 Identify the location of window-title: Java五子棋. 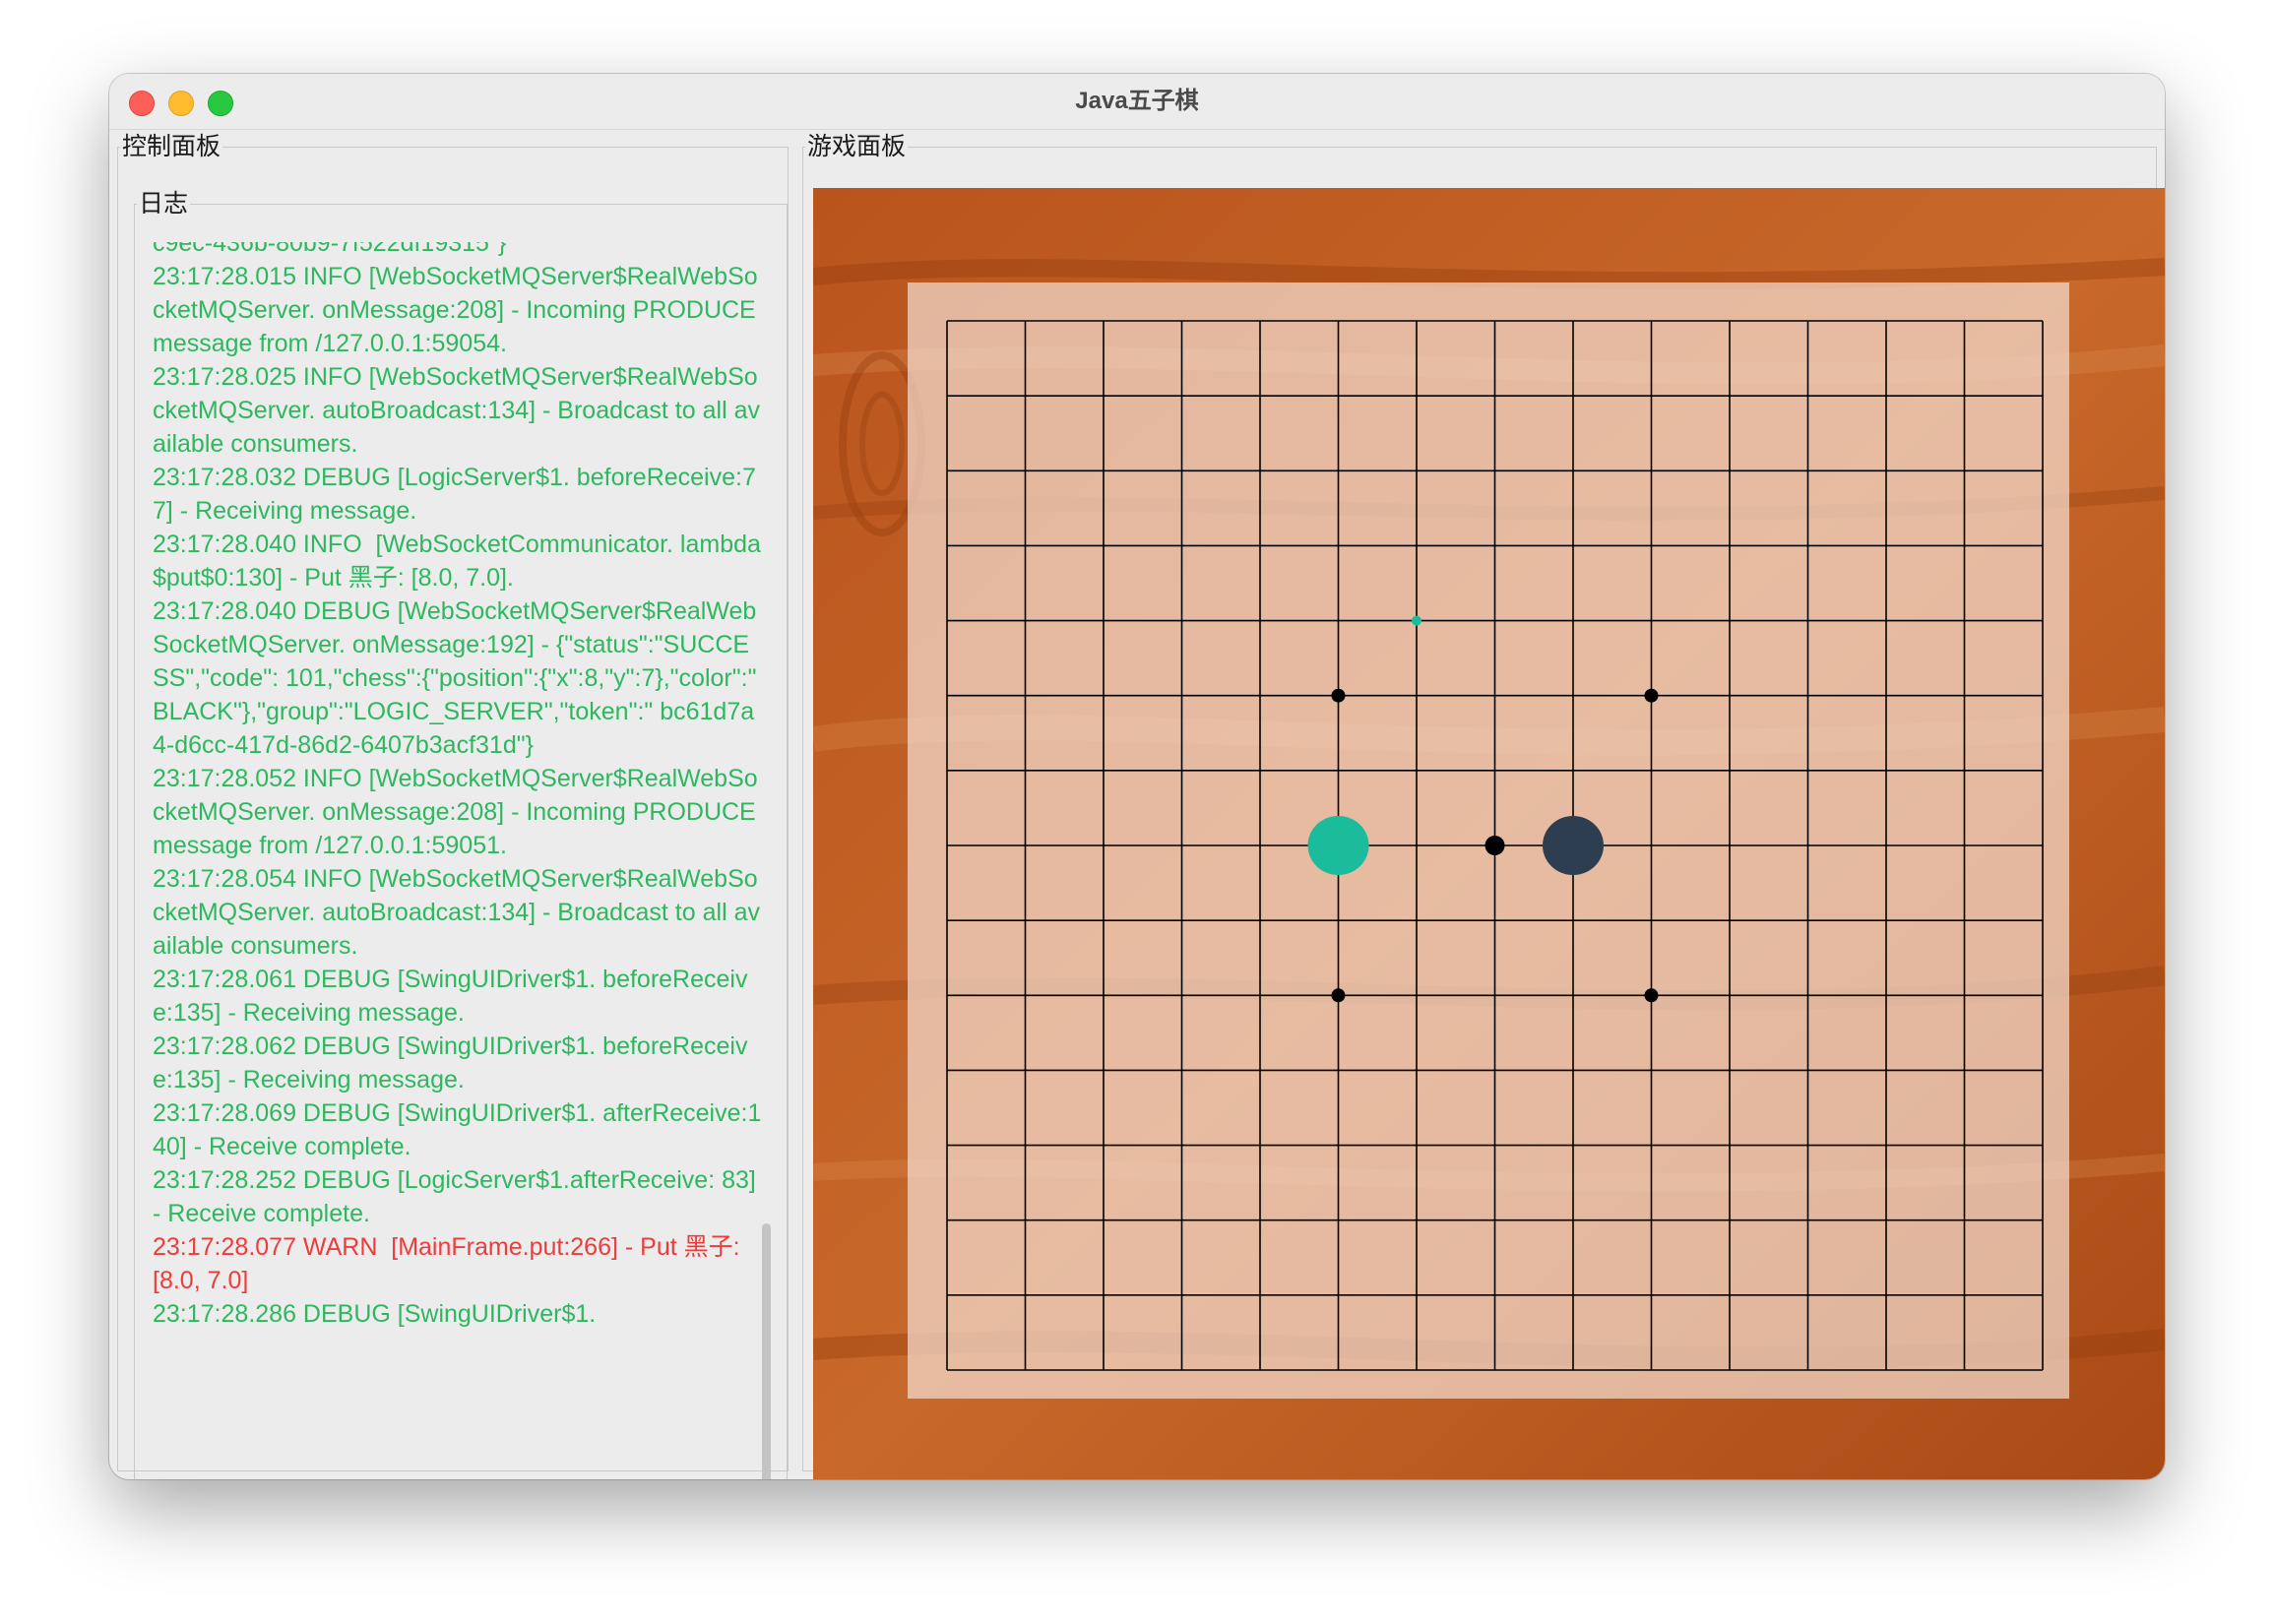
(1137, 101).